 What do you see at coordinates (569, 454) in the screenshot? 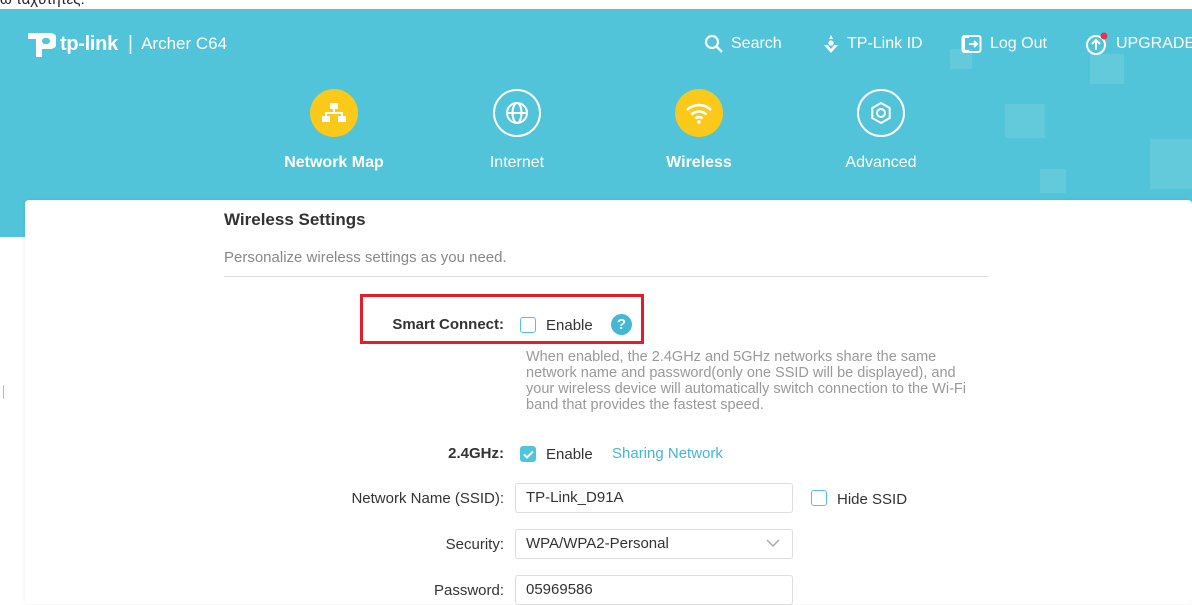
I see `band-24-enable-label: Enable` at bounding box center [569, 454].